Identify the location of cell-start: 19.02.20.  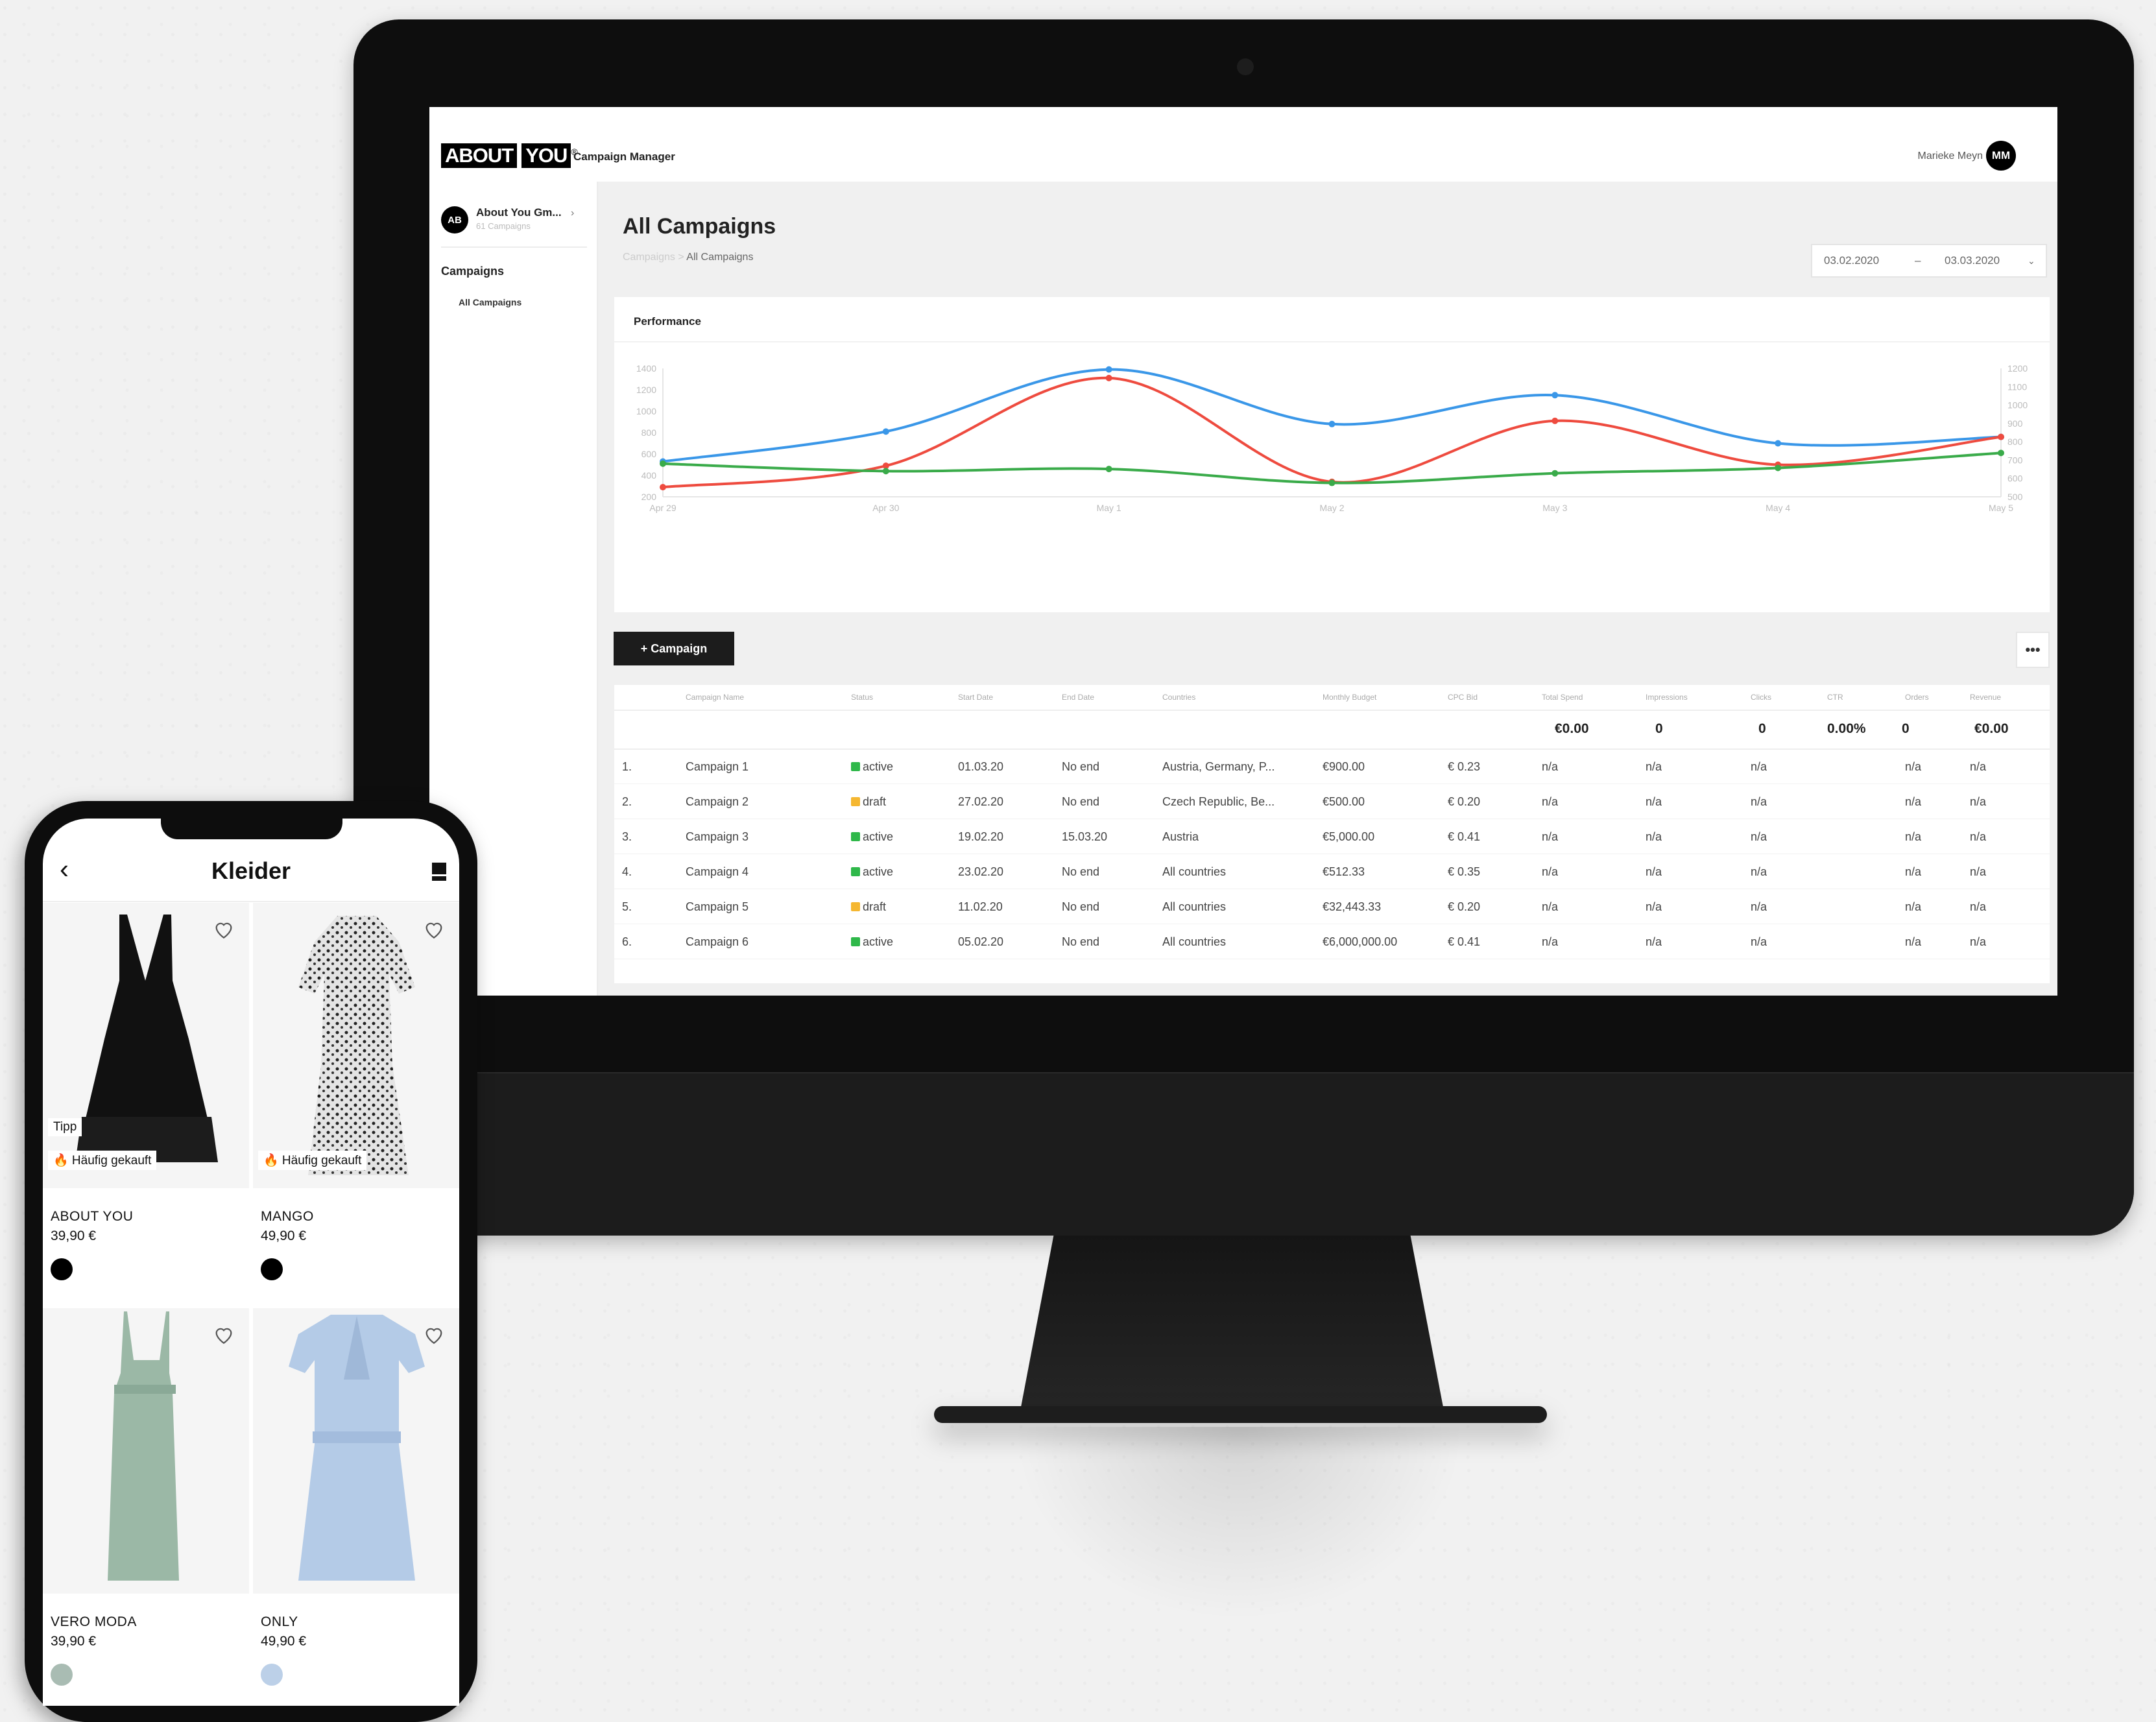
(981, 836).